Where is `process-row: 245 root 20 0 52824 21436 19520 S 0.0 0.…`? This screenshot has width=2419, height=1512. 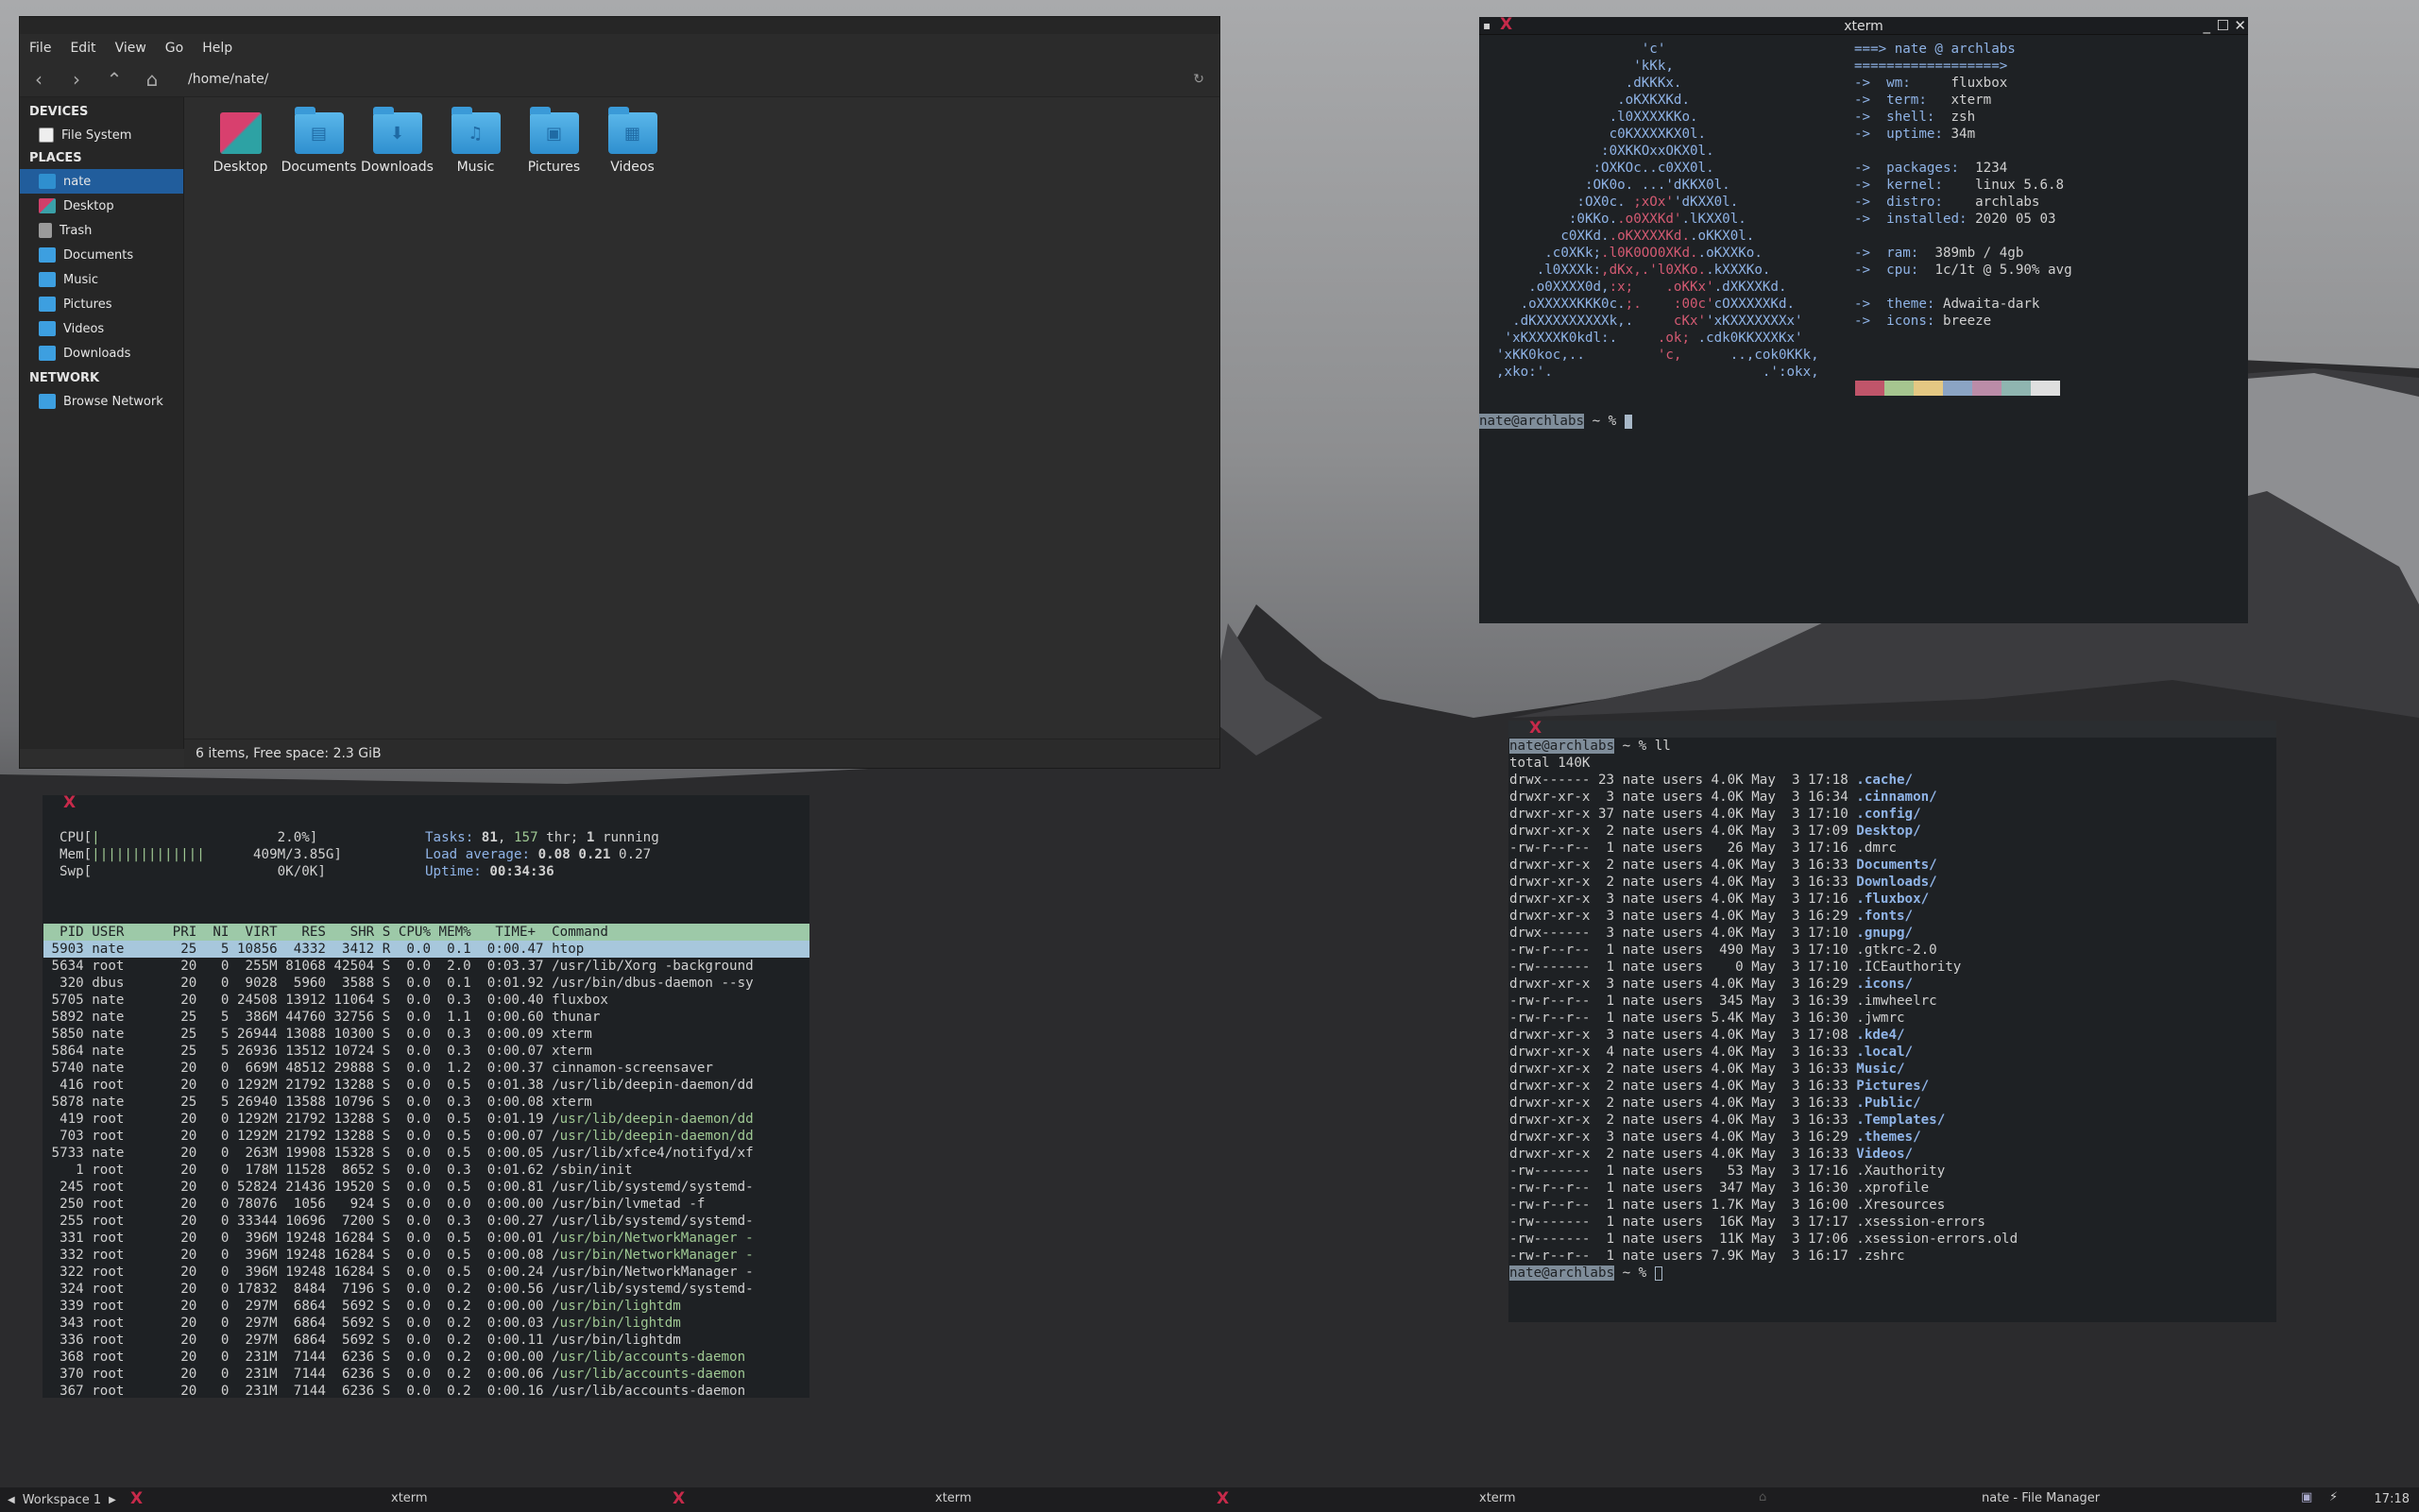 process-row: 245 root 20 0 52824 21436 19520 S 0.0 0.… is located at coordinates (426, 1187).